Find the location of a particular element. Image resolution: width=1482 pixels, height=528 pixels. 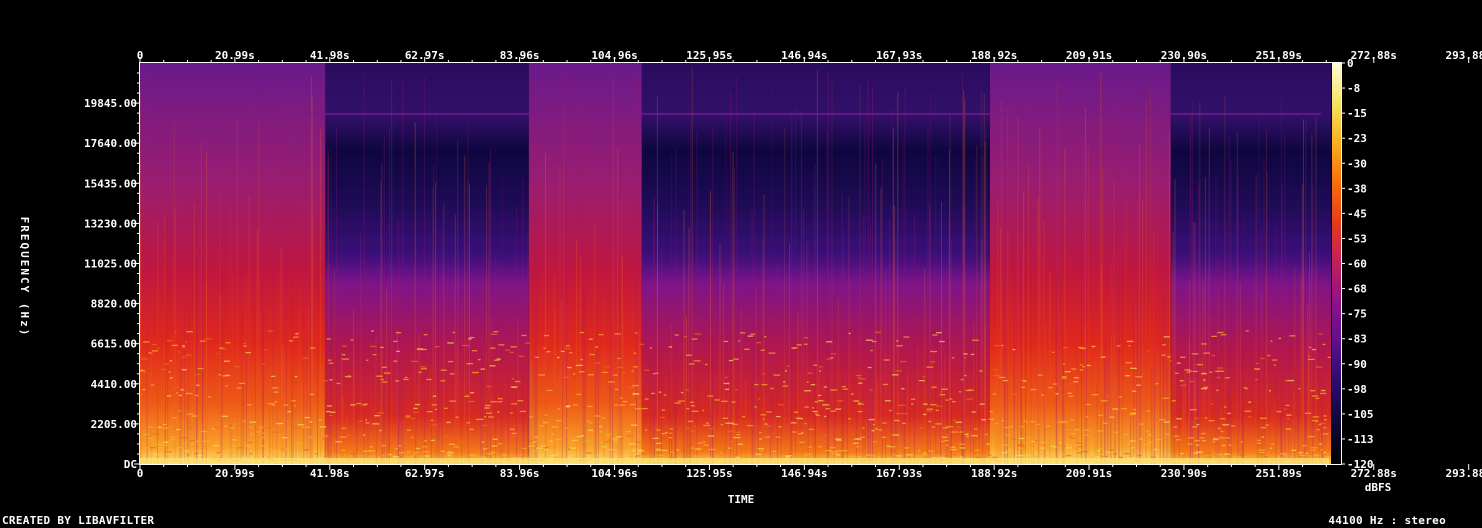

y-tick-label: DC is located at coordinates (130, 464).